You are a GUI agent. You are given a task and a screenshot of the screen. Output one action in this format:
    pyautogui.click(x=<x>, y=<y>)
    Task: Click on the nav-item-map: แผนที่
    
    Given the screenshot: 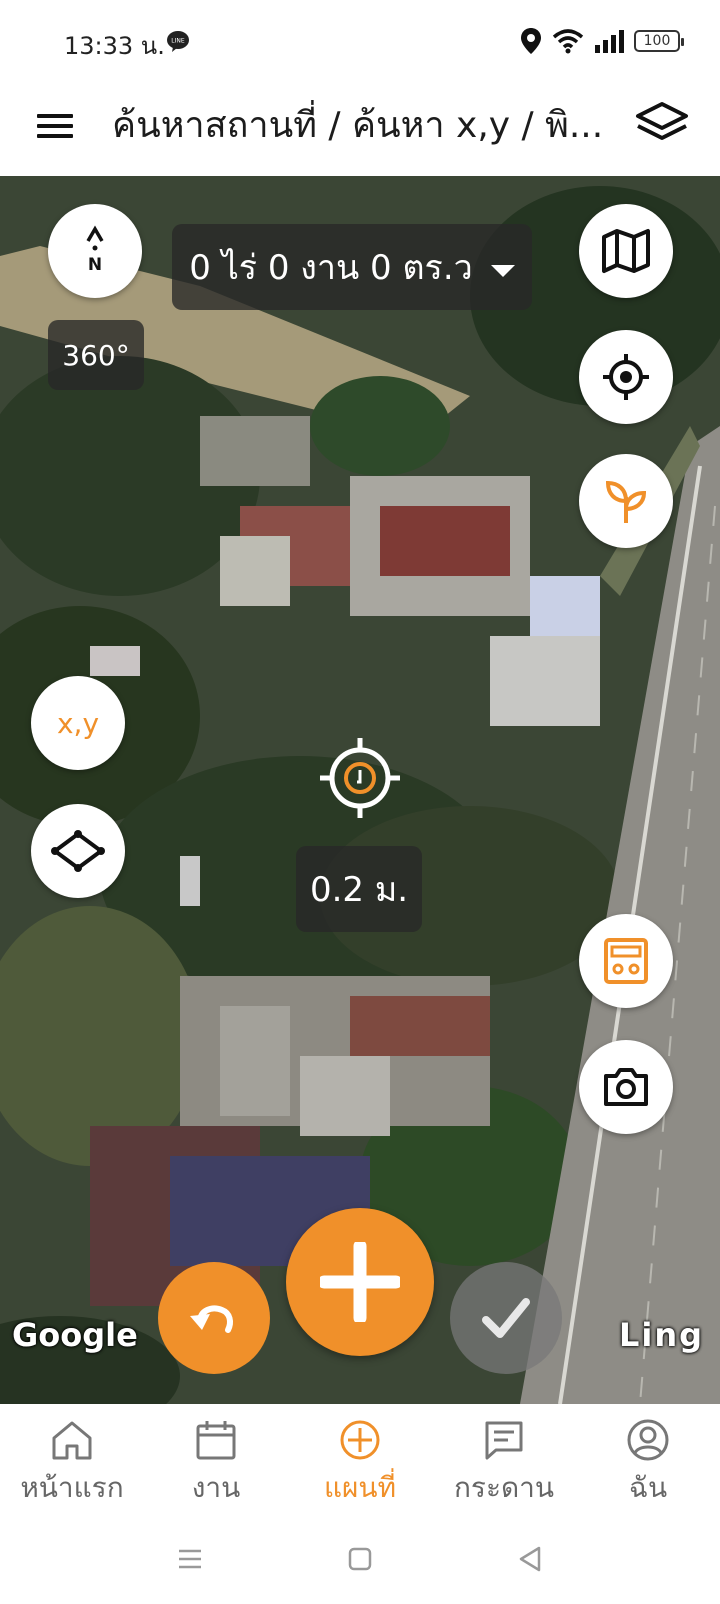 What is the action you would take?
    pyautogui.click(x=360, y=1459)
    